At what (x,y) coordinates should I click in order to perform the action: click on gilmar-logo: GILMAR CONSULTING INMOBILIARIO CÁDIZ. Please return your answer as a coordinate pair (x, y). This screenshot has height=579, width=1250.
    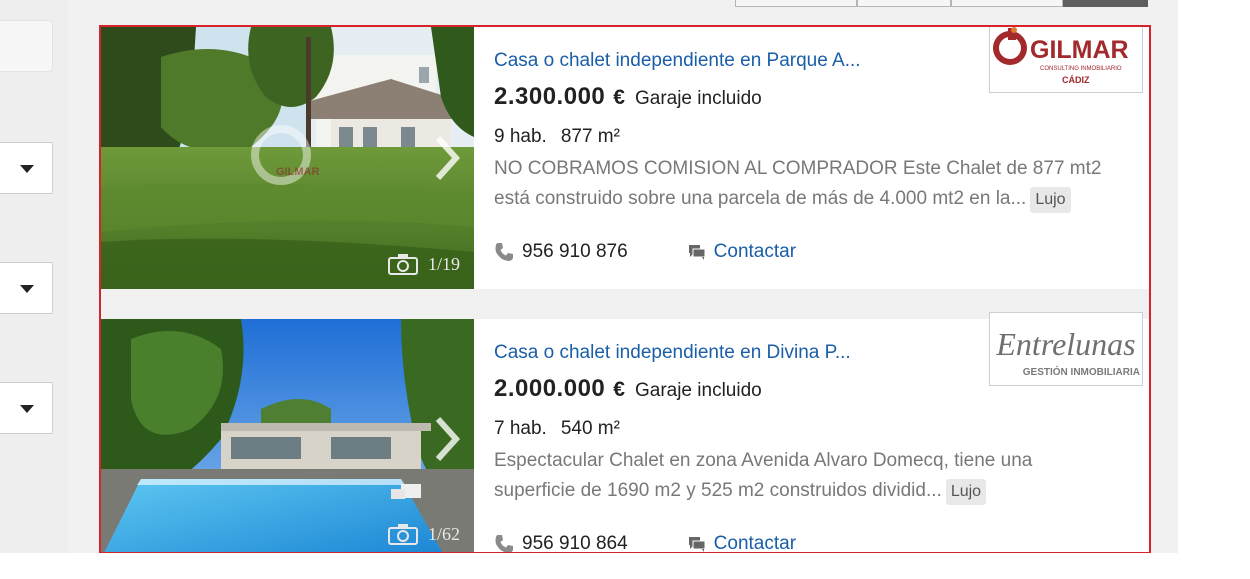
    Looking at the image, I should click on (1061, 56).